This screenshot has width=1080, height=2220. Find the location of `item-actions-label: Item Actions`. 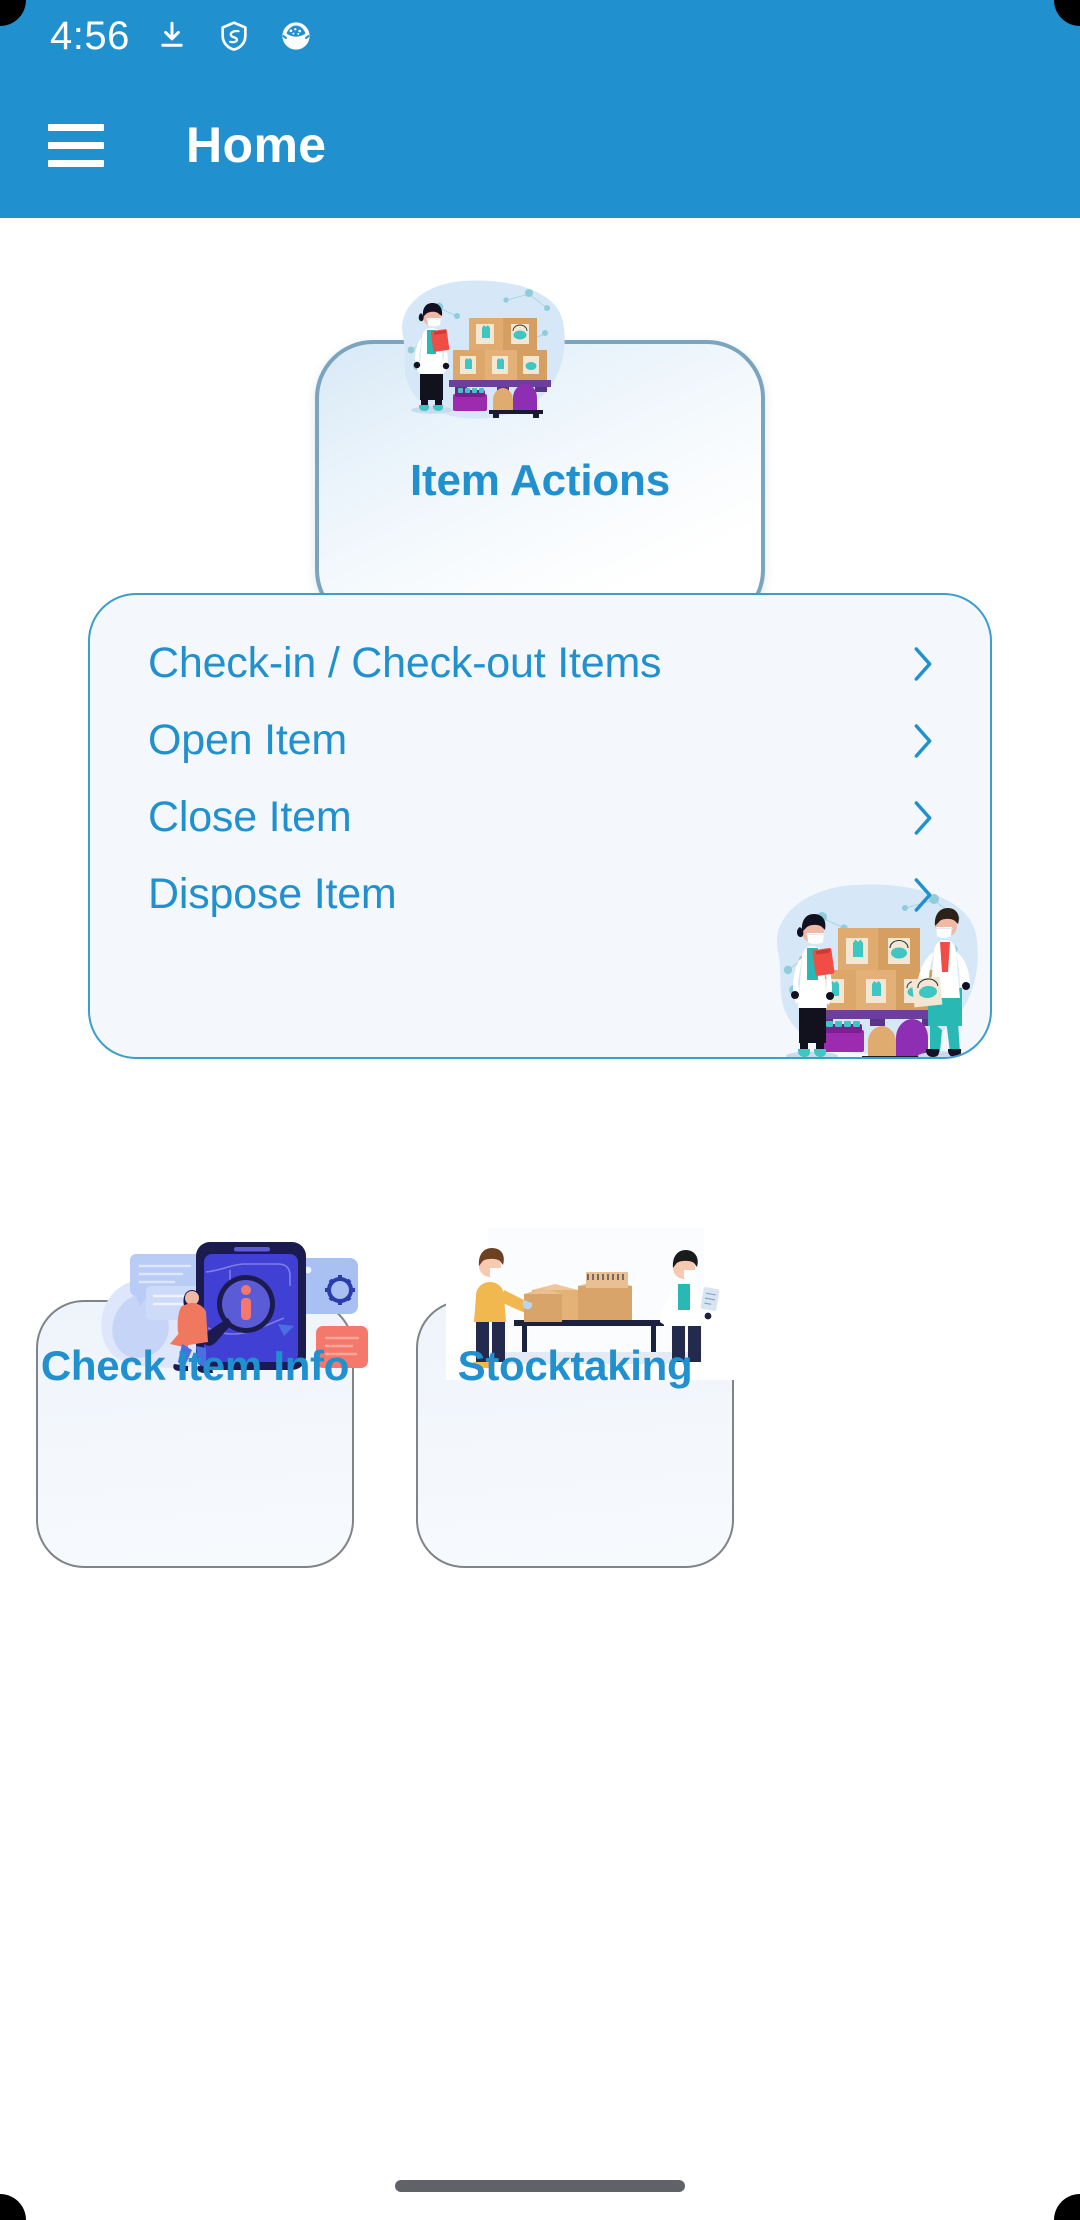

item-actions-label: Item Actions is located at coordinates (539, 480).